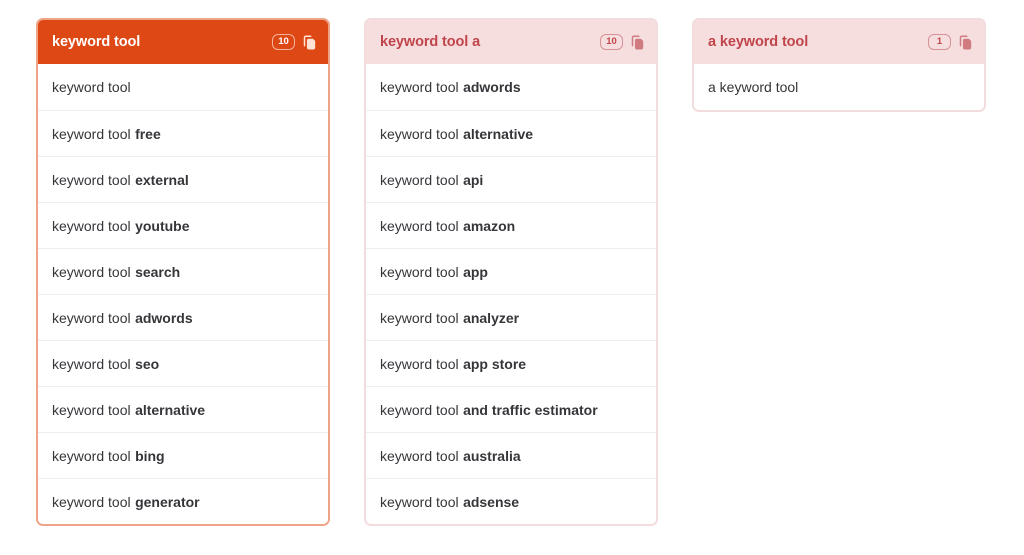  I want to click on keyword-suffix-text: search, so click(158, 271).